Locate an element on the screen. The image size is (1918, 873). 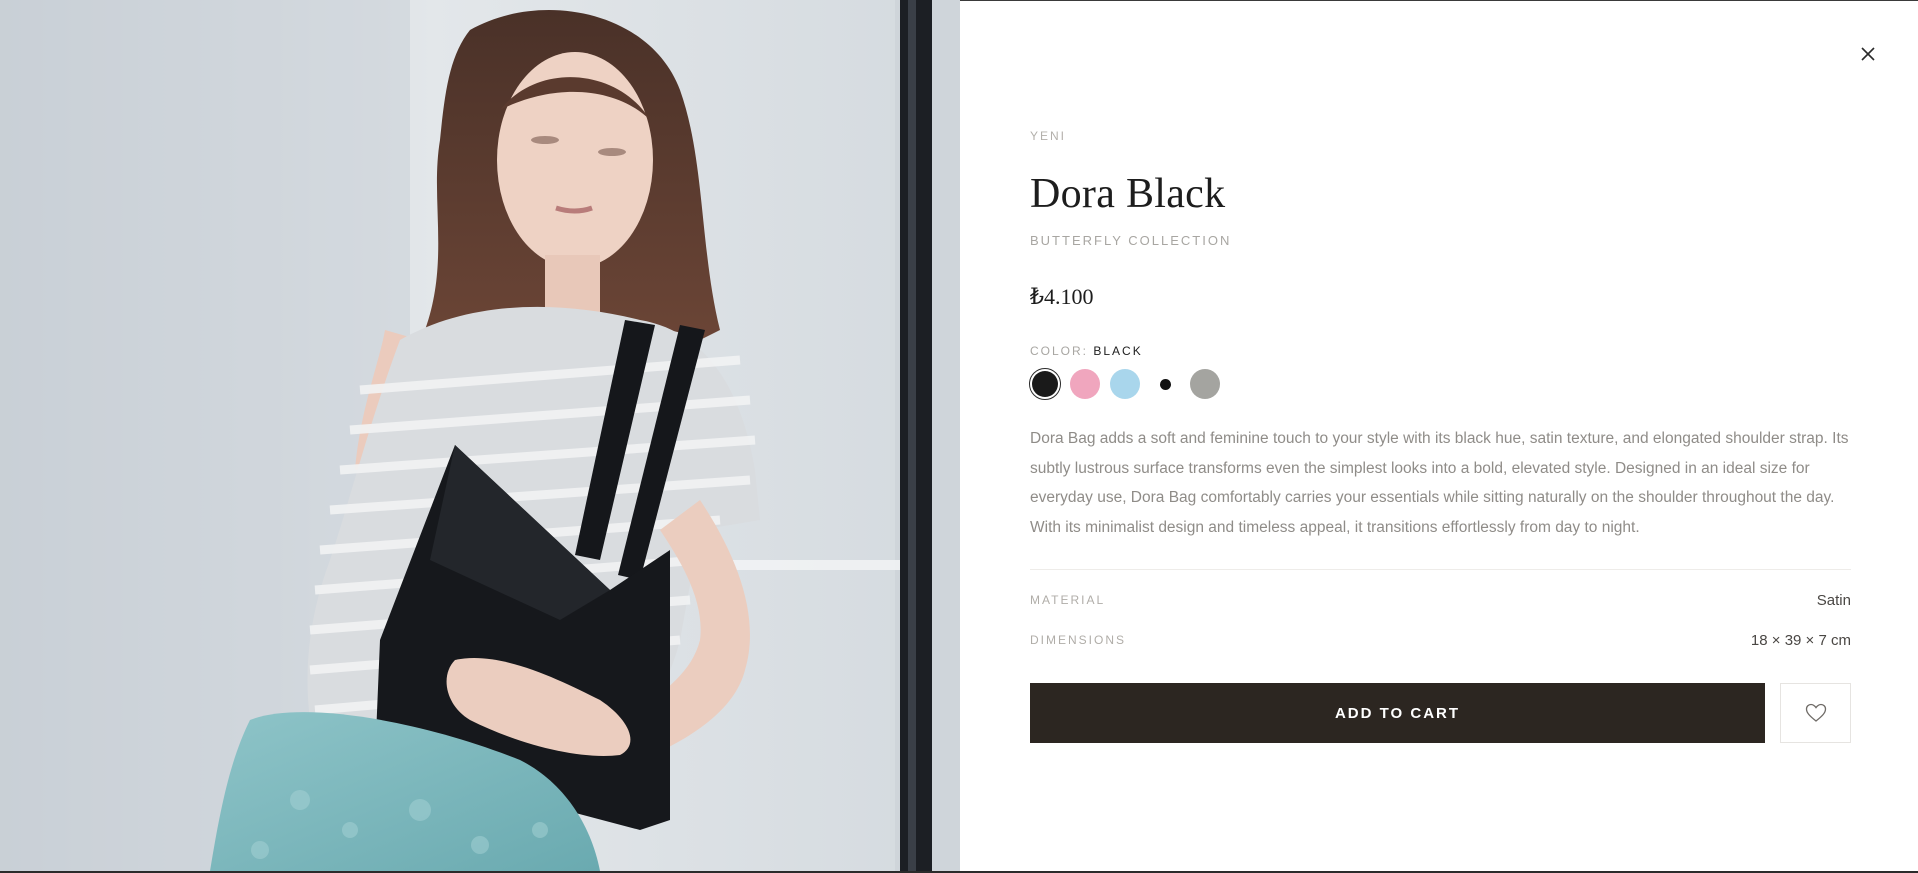
color-selection-label: COLOR: BLACK is located at coordinates (1086, 351).